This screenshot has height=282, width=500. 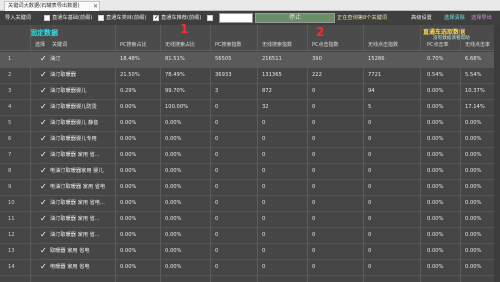 What do you see at coordinates (68, 91) in the screenshot?
I see `keyword-cell: 油汀取暖器婴儿` at bounding box center [68, 91].